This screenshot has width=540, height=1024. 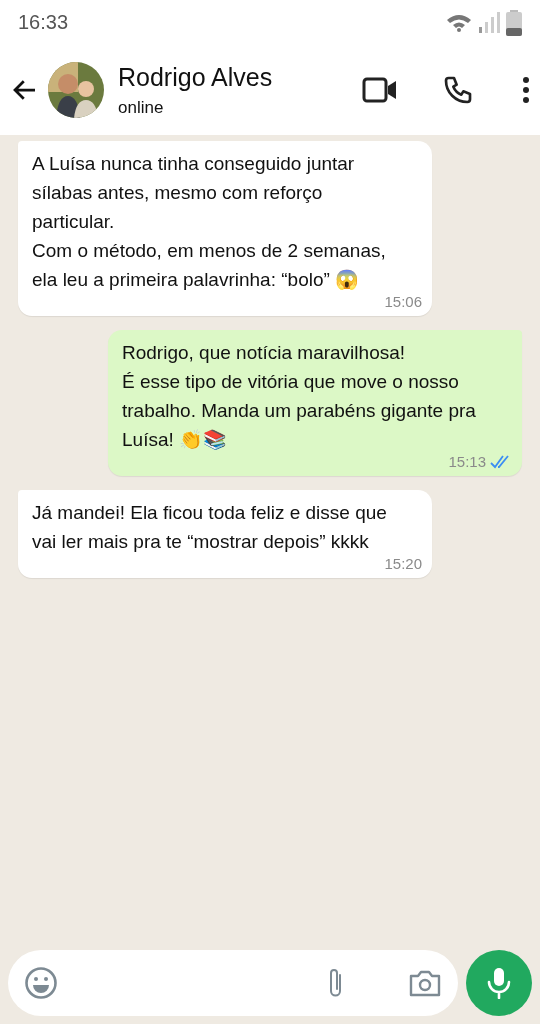 I want to click on message-time: 15:06, so click(x=403, y=302).